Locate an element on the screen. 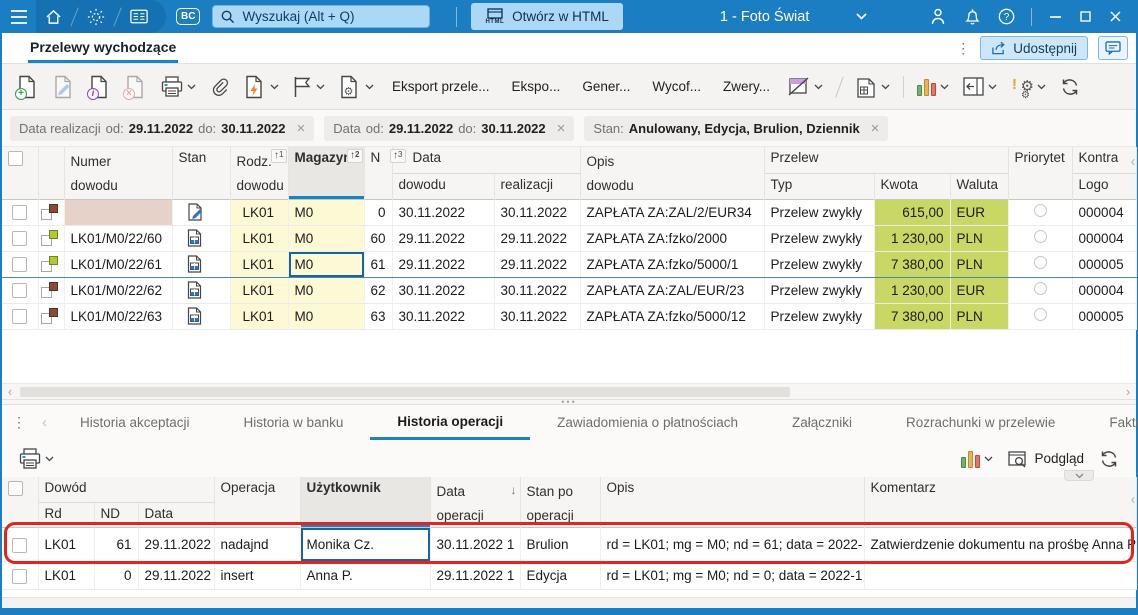 The image size is (1138, 615). new-document-button: + is located at coordinates (28, 87).